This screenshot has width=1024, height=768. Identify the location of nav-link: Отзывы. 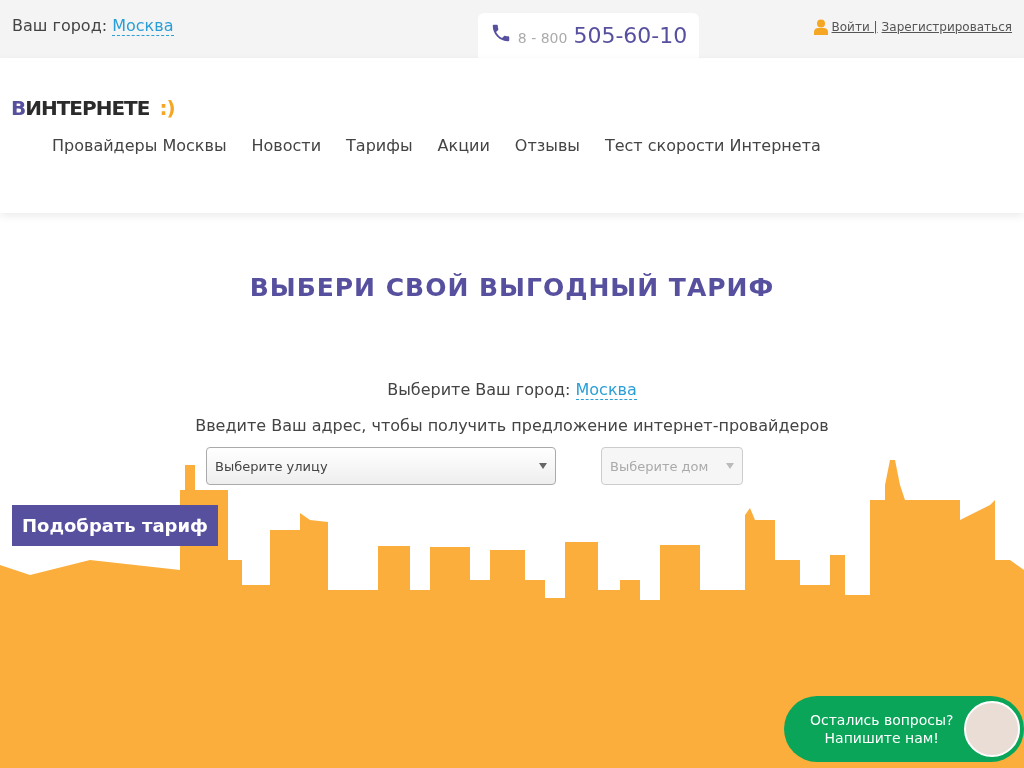
(547, 145).